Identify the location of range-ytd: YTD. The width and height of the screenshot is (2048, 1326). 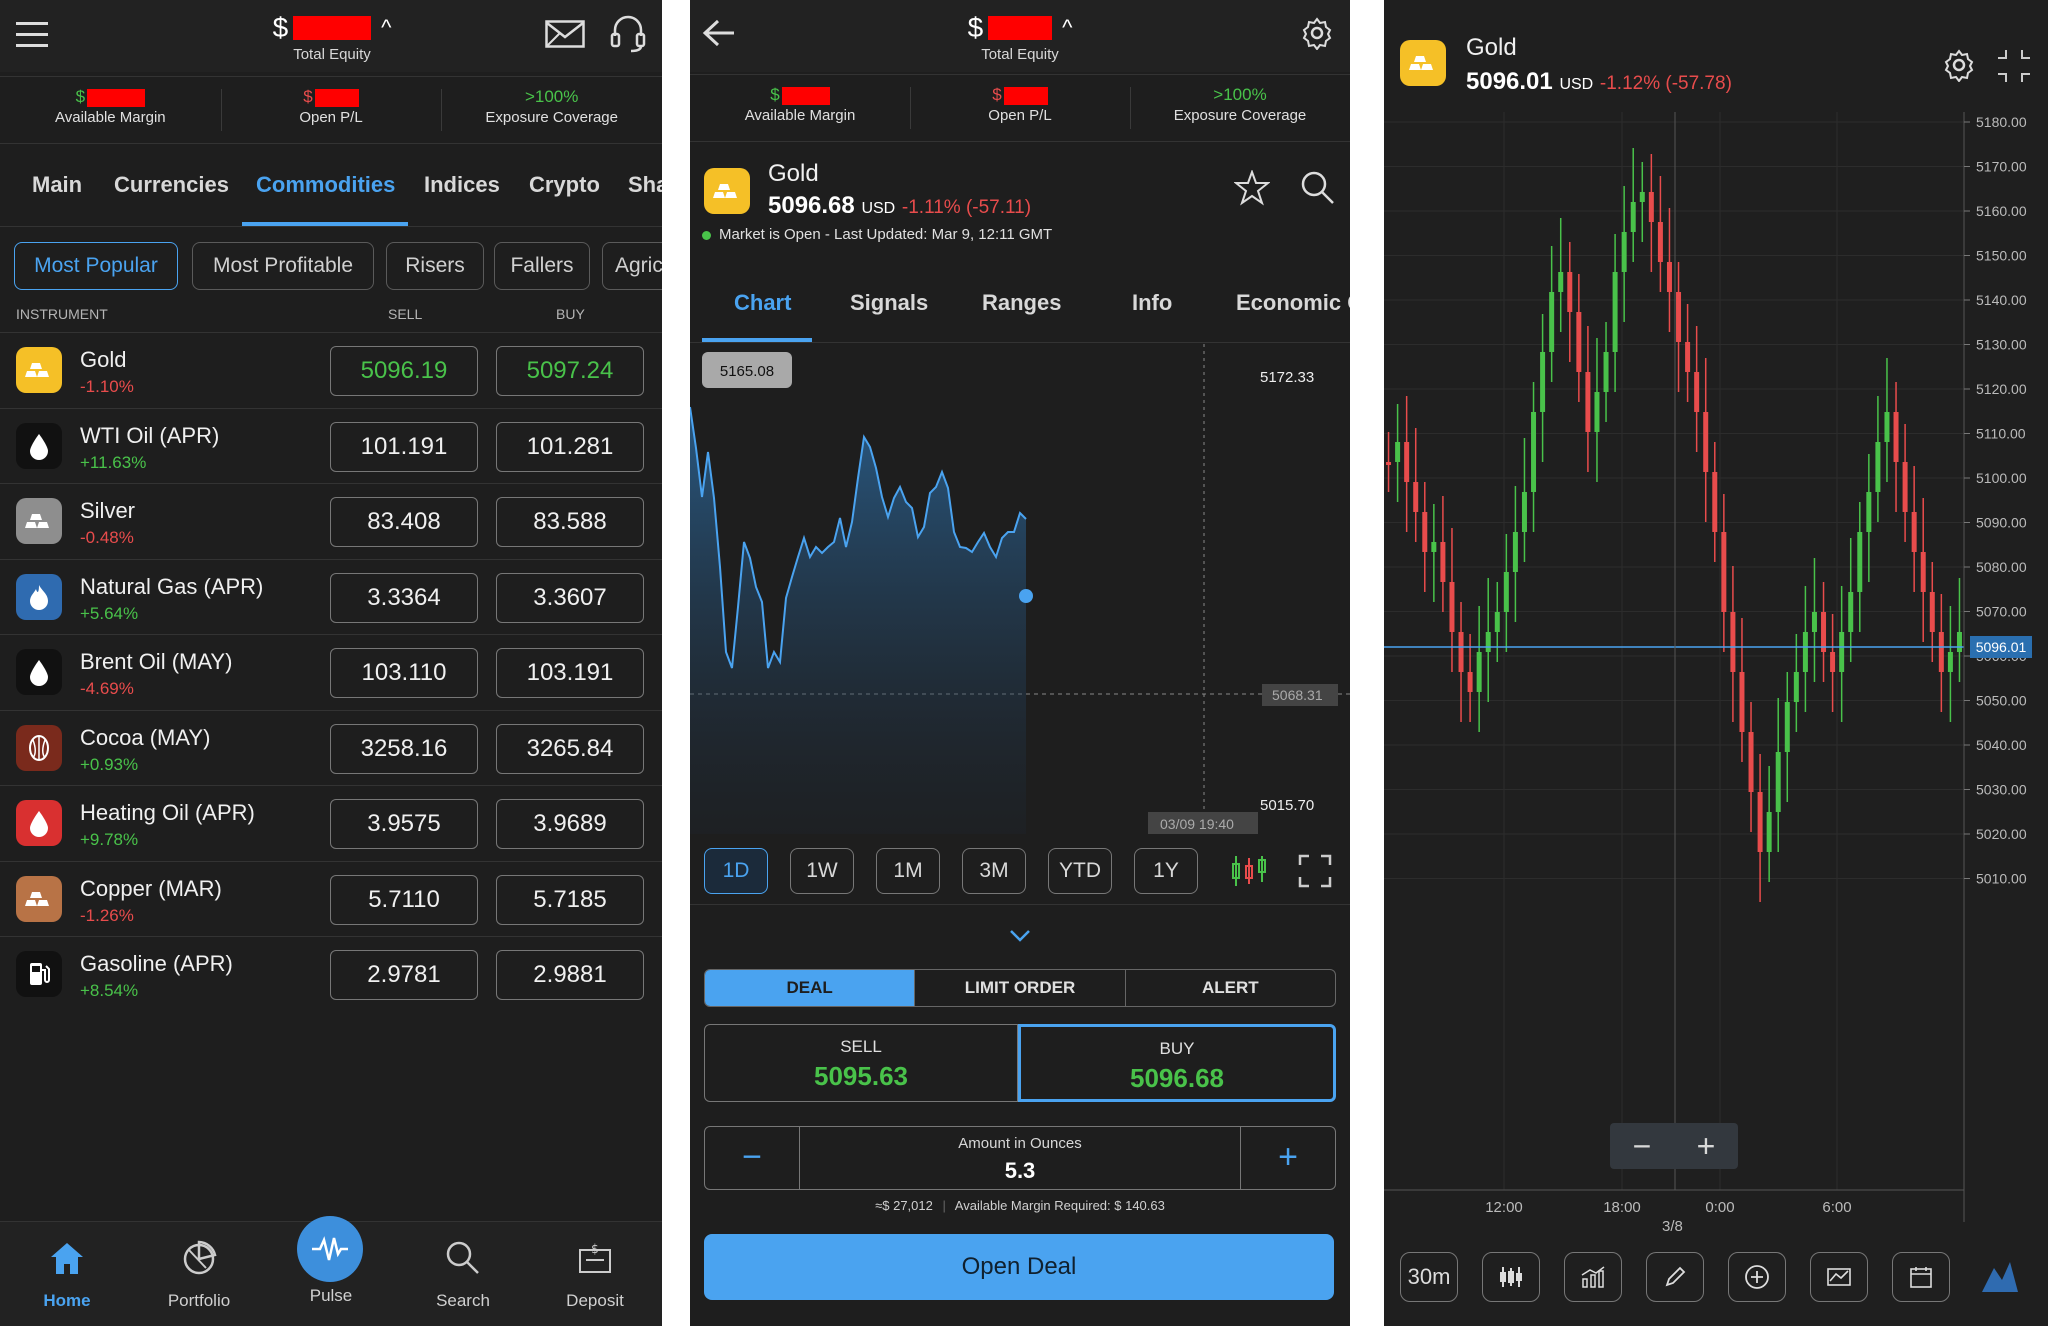
(1080, 871).